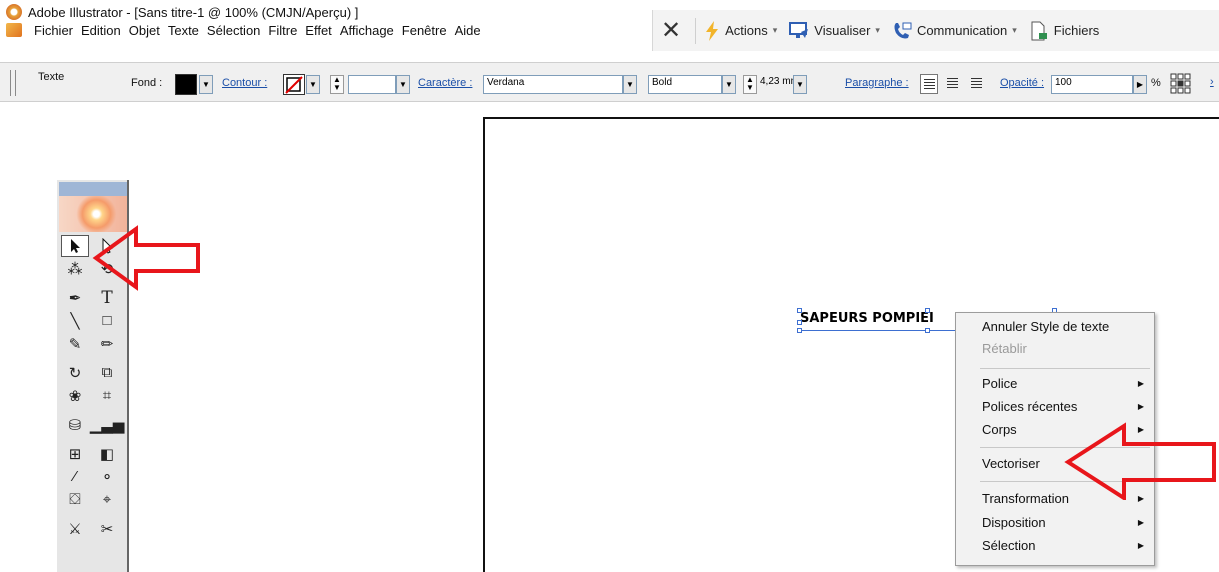 This screenshot has width=1219, height=572. I want to click on warp-icon: ❀, so click(75, 396).